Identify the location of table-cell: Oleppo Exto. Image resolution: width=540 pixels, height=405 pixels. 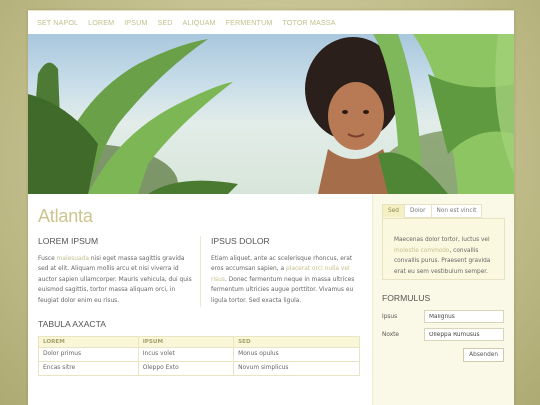
(186, 368).